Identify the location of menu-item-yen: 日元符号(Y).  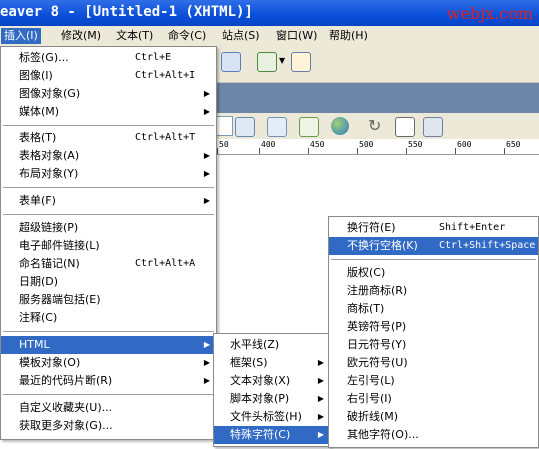
(433, 345).